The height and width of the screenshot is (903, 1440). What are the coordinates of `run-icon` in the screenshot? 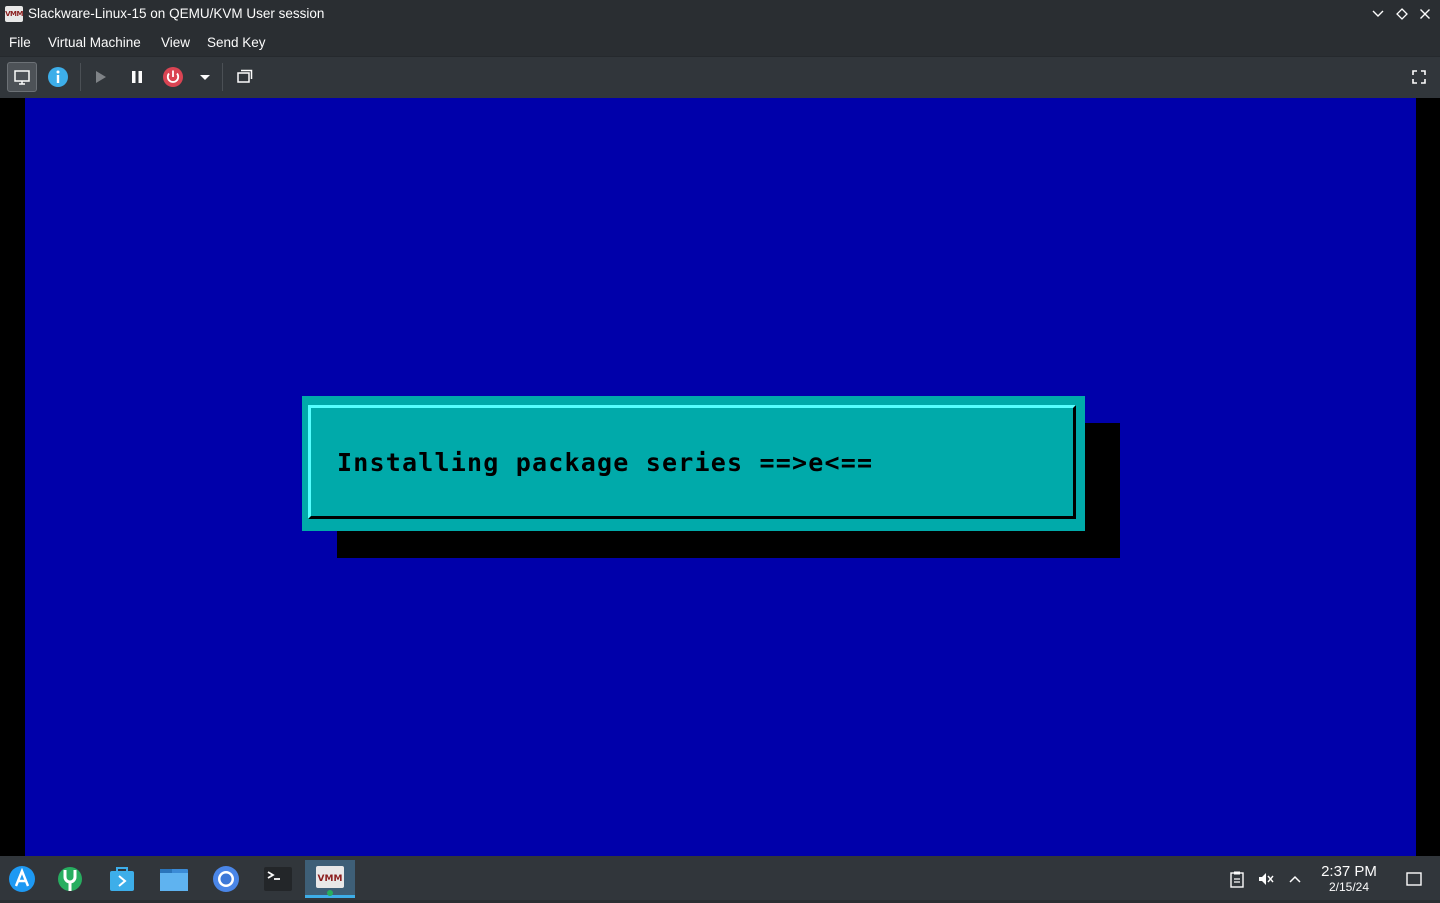 It's located at (101, 77).